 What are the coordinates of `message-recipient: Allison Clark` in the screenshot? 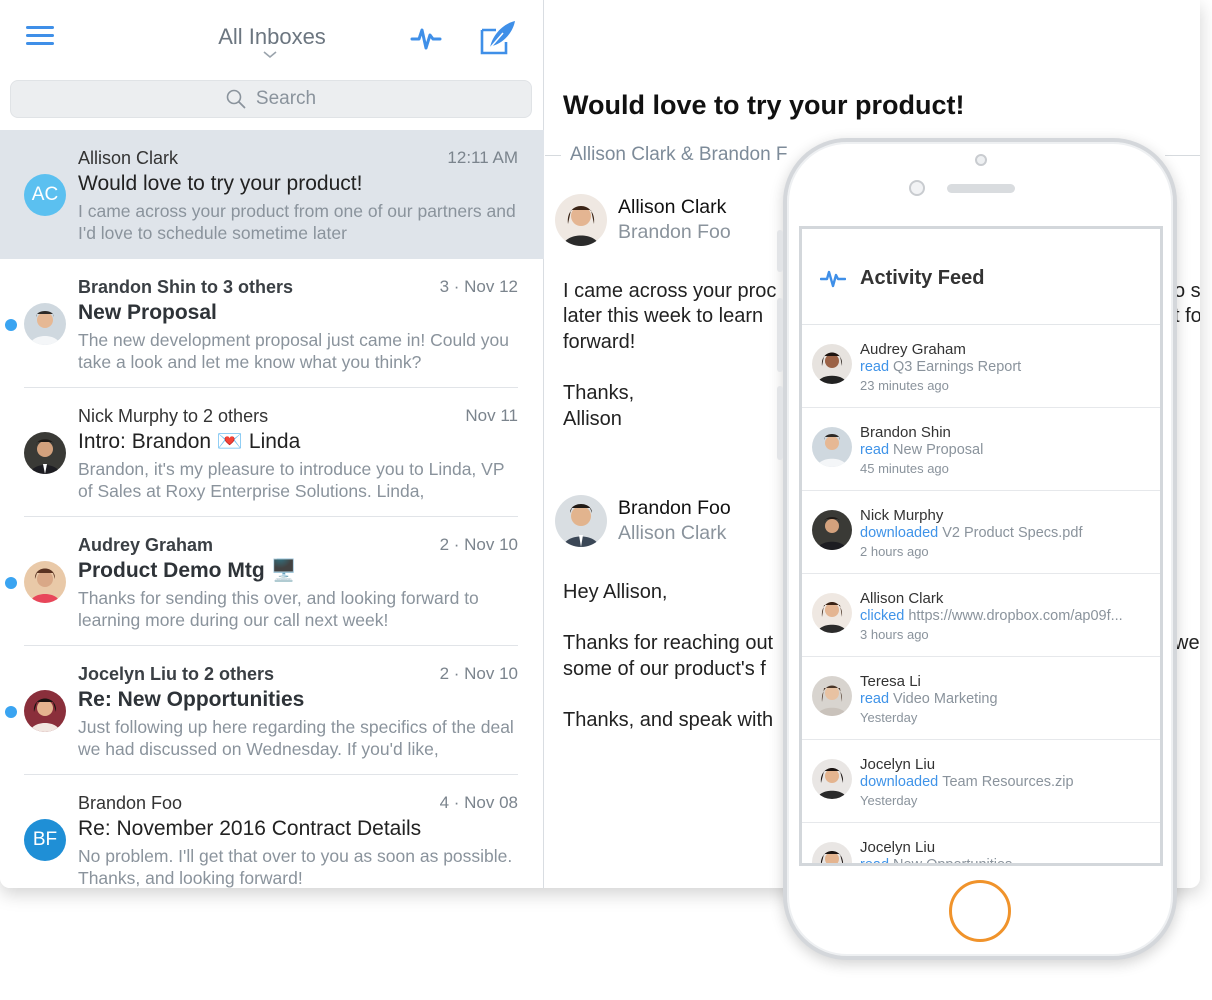 It's located at (672, 533).